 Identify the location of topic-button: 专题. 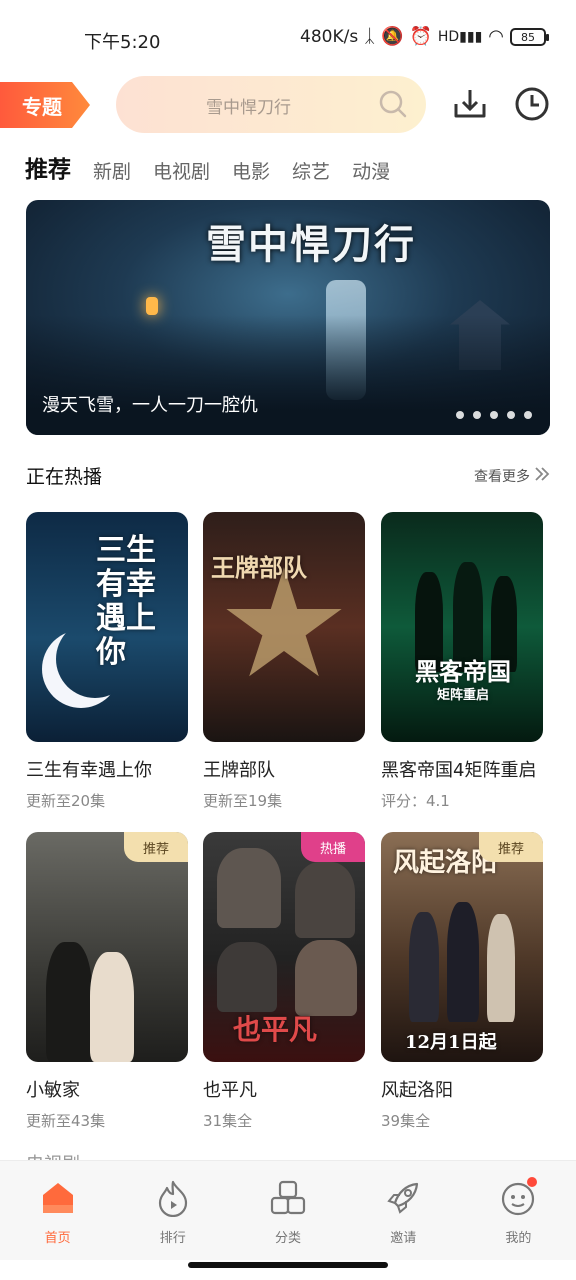
(45, 105).